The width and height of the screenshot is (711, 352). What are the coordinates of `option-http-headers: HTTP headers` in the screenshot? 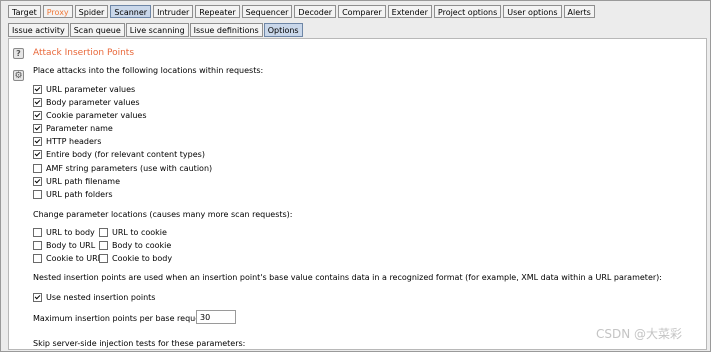 It's located at (67, 141).